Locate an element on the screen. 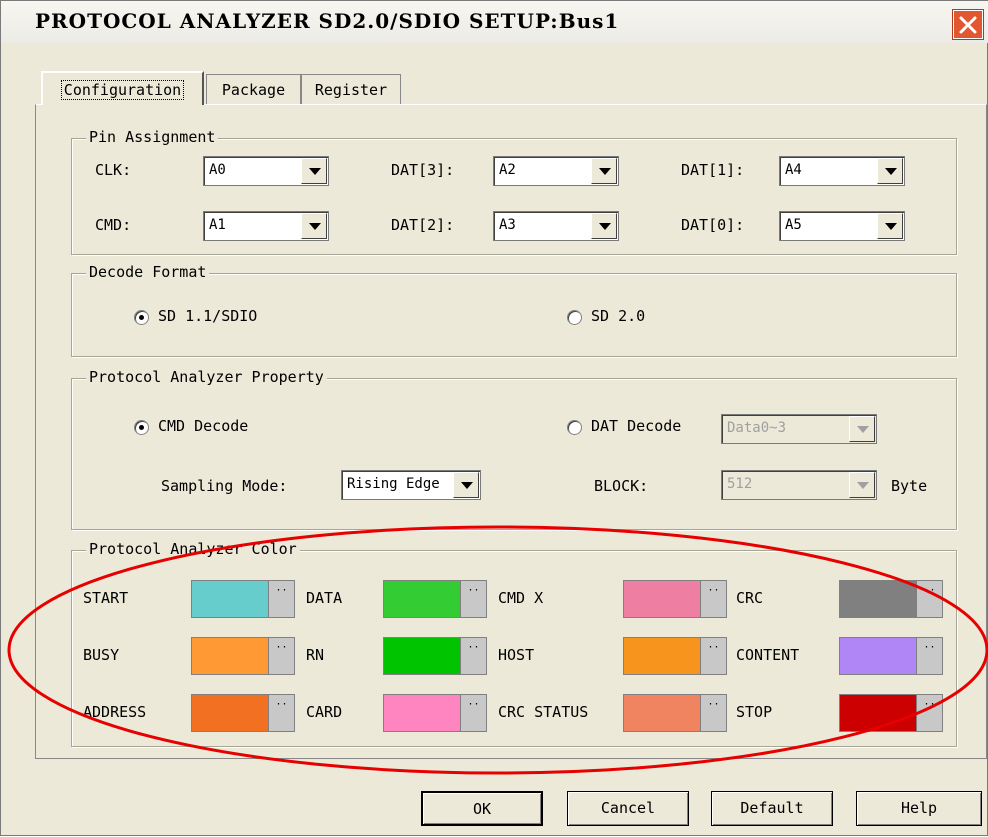 The image size is (988, 837). color-label-crc: CRC is located at coordinates (750, 598).